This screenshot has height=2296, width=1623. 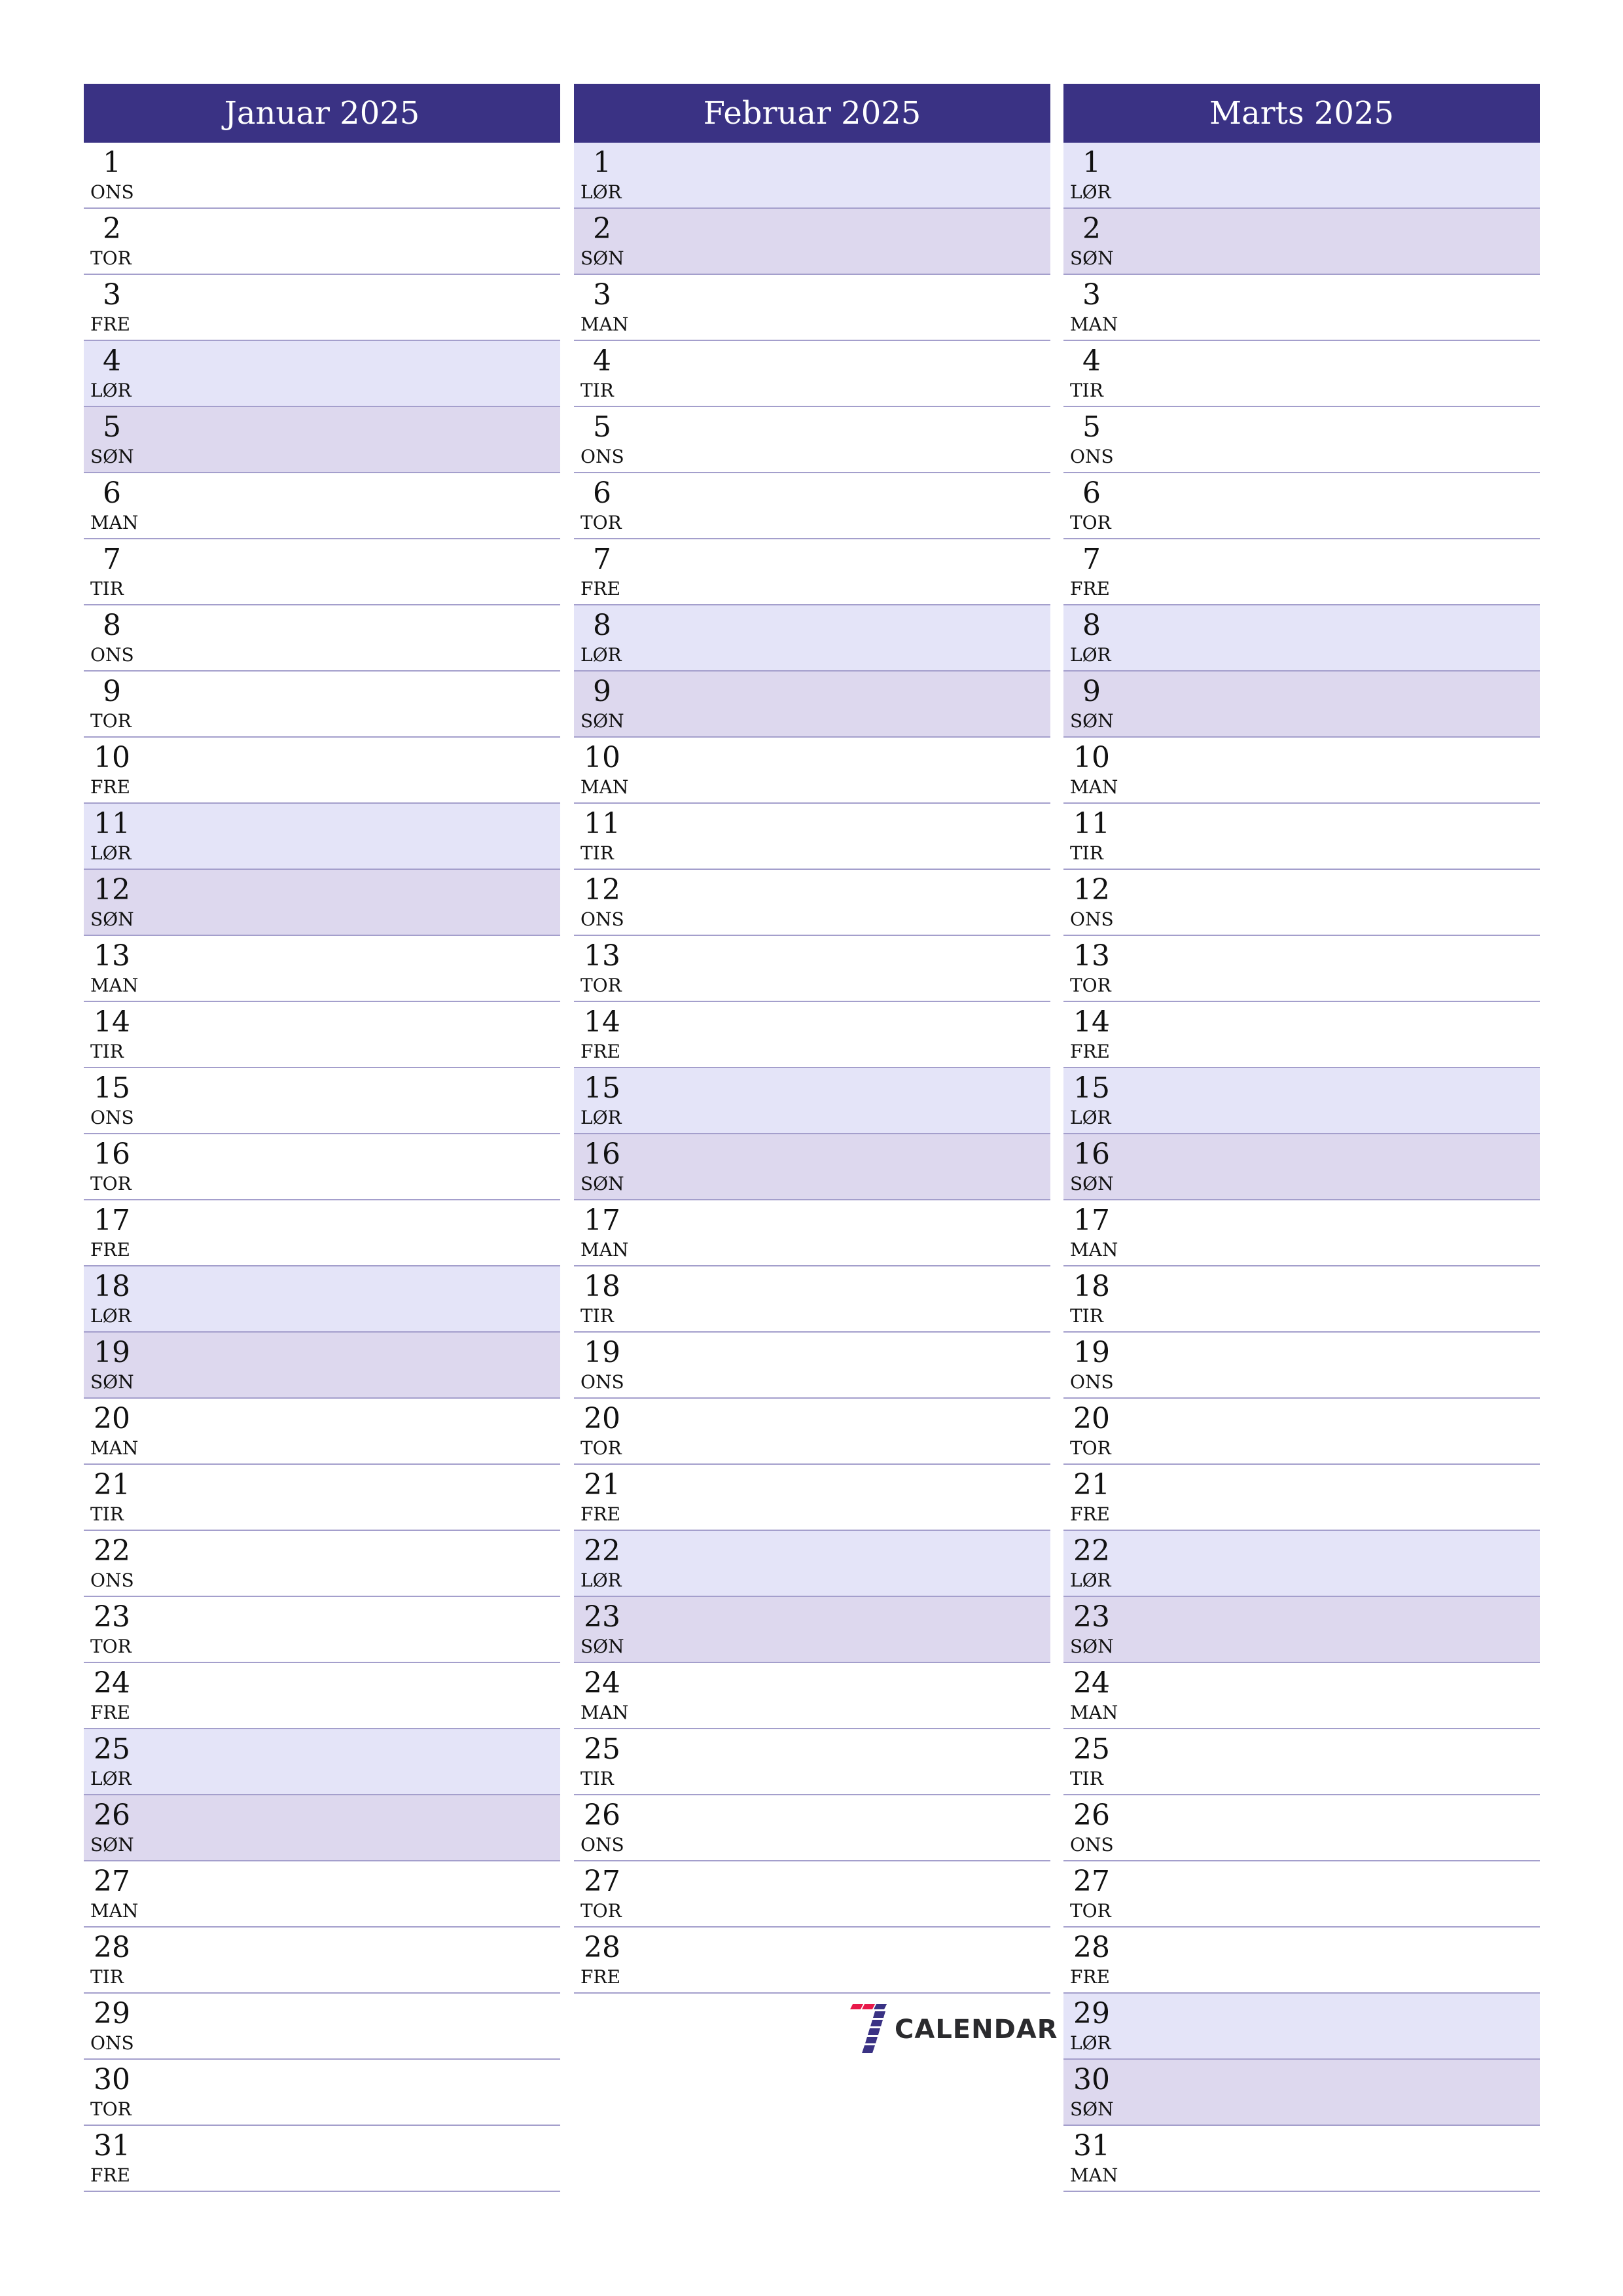 I want to click on day-row: 18 LØR, so click(x=322, y=1299).